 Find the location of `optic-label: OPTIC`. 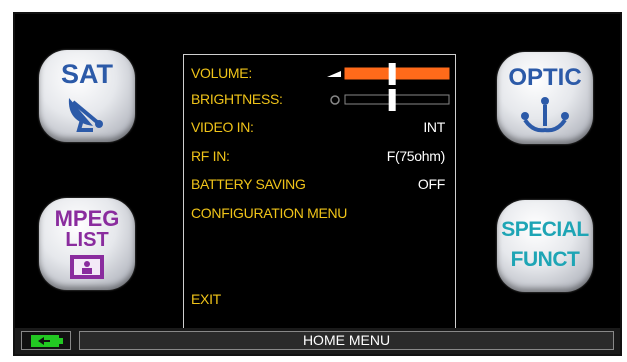

optic-label: OPTIC is located at coordinates (545, 77).